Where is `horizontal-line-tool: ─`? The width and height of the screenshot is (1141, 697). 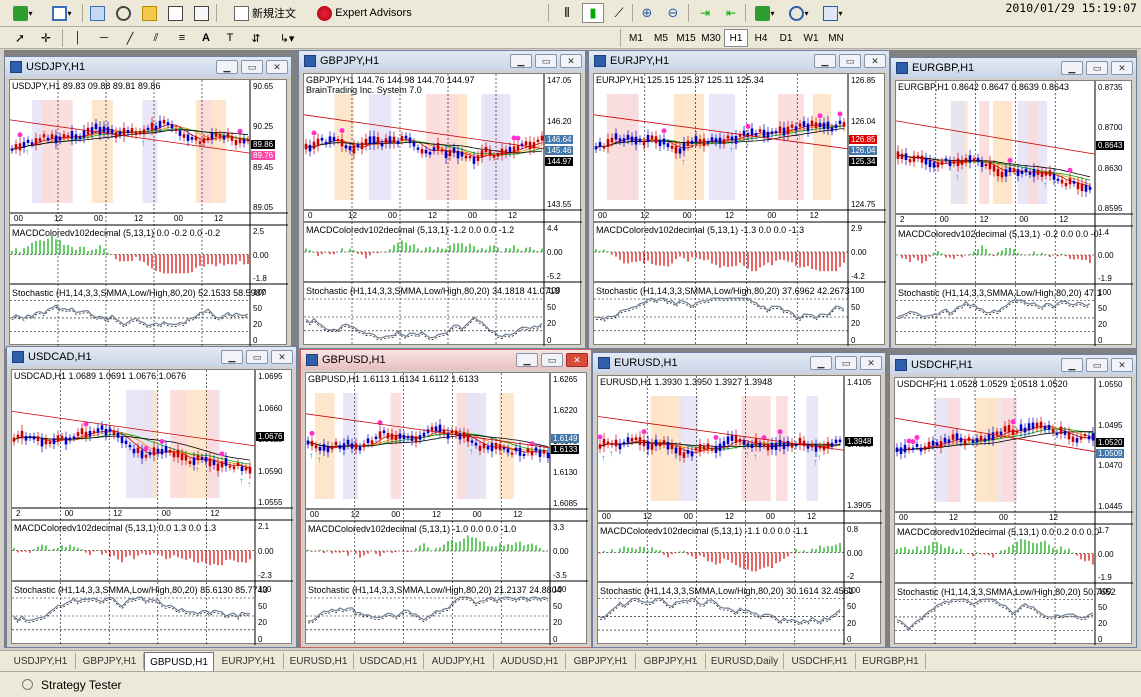 horizontal-line-tool: ─ is located at coordinates (104, 38).